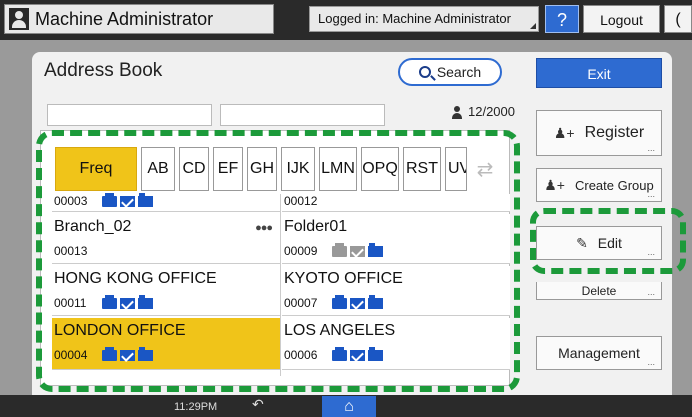 The width and height of the screenshot is (692, 417). What do you see at coordinates (424, 19) in the screenshot?
I see `login-status: Logged in: Machine Administrator` at bounding box center [424, 19].